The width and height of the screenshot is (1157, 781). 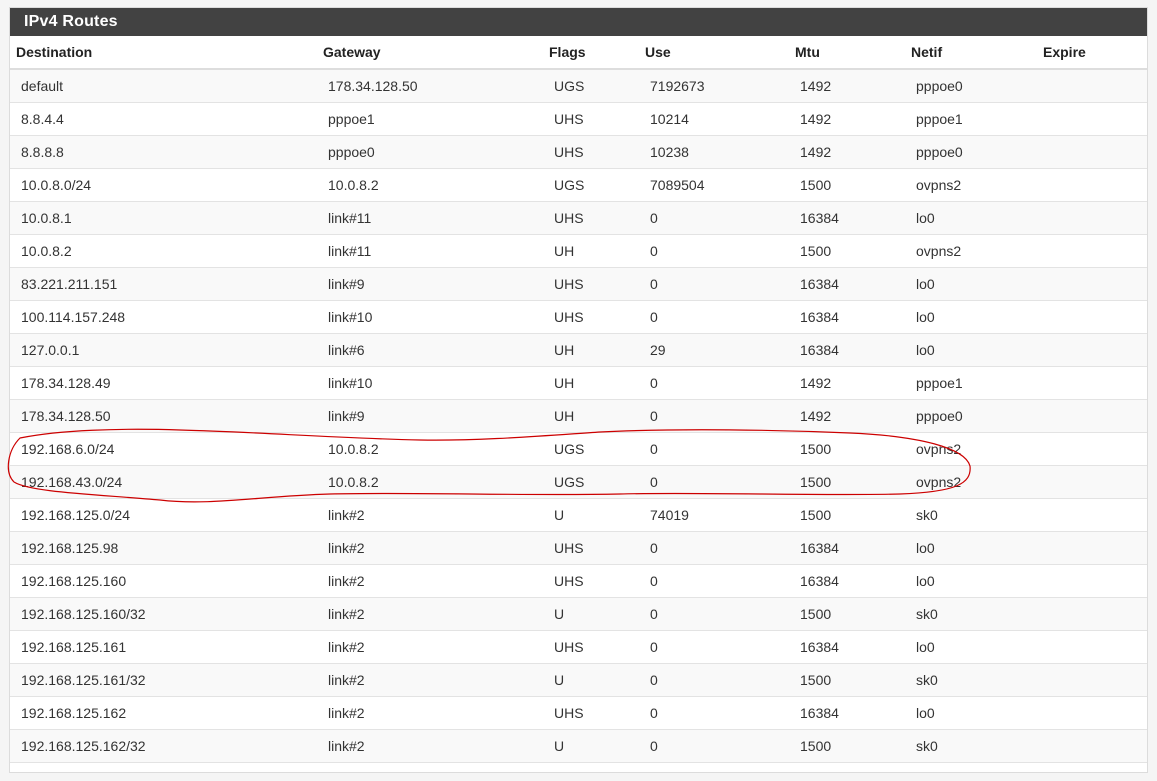 What do you see at coordinates (578, 22) in the screenshot?
I see `panel-title: IPv4 Routes` at bounding box center [578, 22].